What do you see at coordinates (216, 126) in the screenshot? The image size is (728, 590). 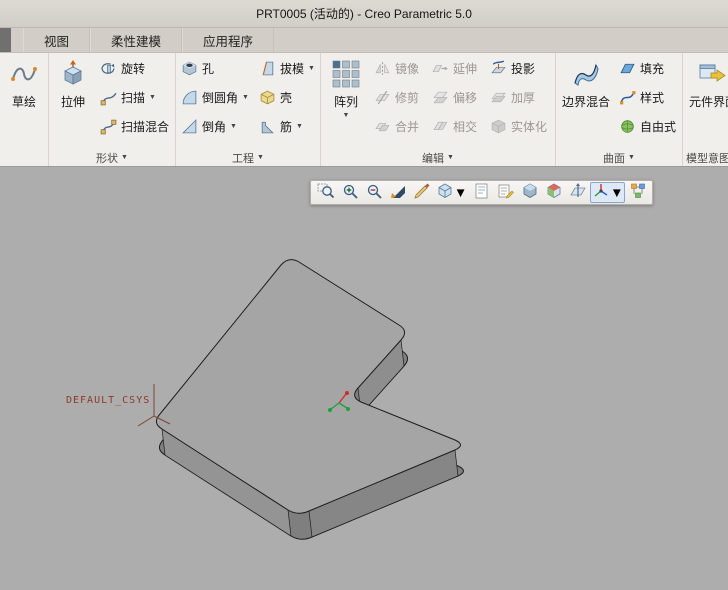 I see `chamfer-button: 倒角 ▼` at bounding box center [216, 126].